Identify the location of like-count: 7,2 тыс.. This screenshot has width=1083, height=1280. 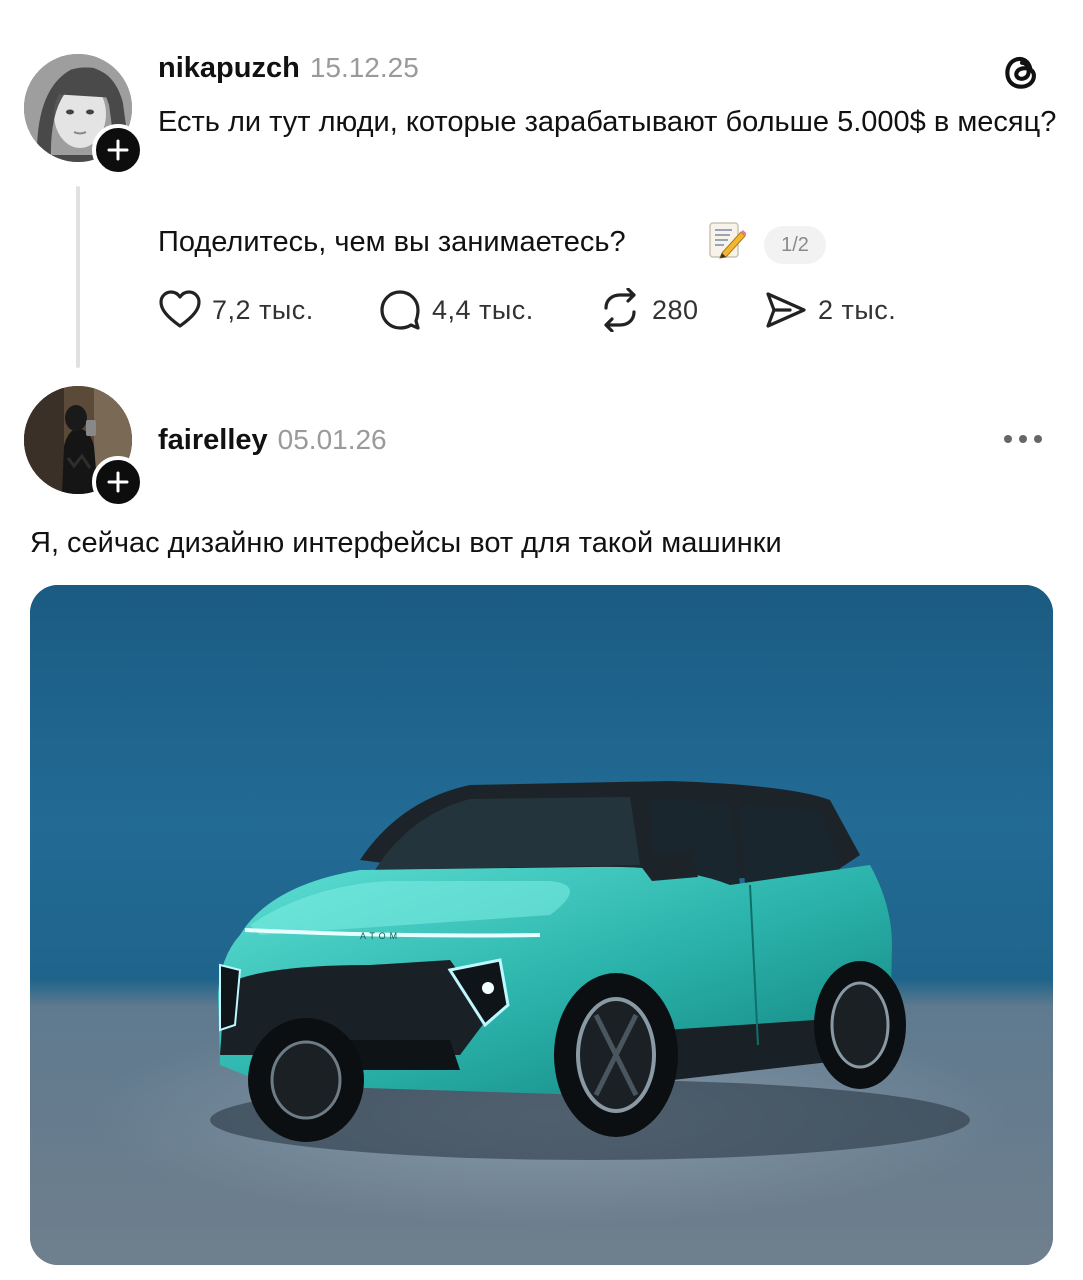
(263, 309).